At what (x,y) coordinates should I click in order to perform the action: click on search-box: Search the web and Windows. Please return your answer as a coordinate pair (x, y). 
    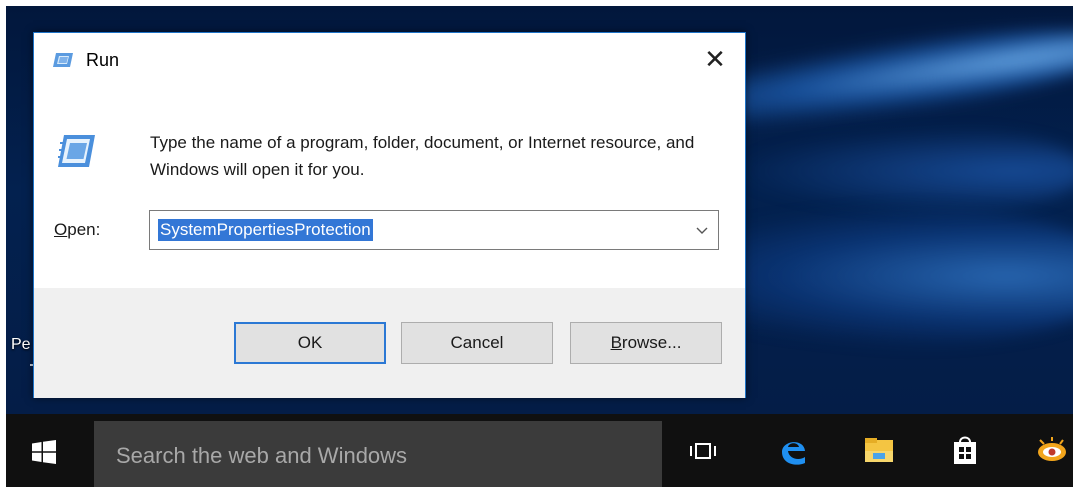
    Looking at the image, I should click on (378, 454).